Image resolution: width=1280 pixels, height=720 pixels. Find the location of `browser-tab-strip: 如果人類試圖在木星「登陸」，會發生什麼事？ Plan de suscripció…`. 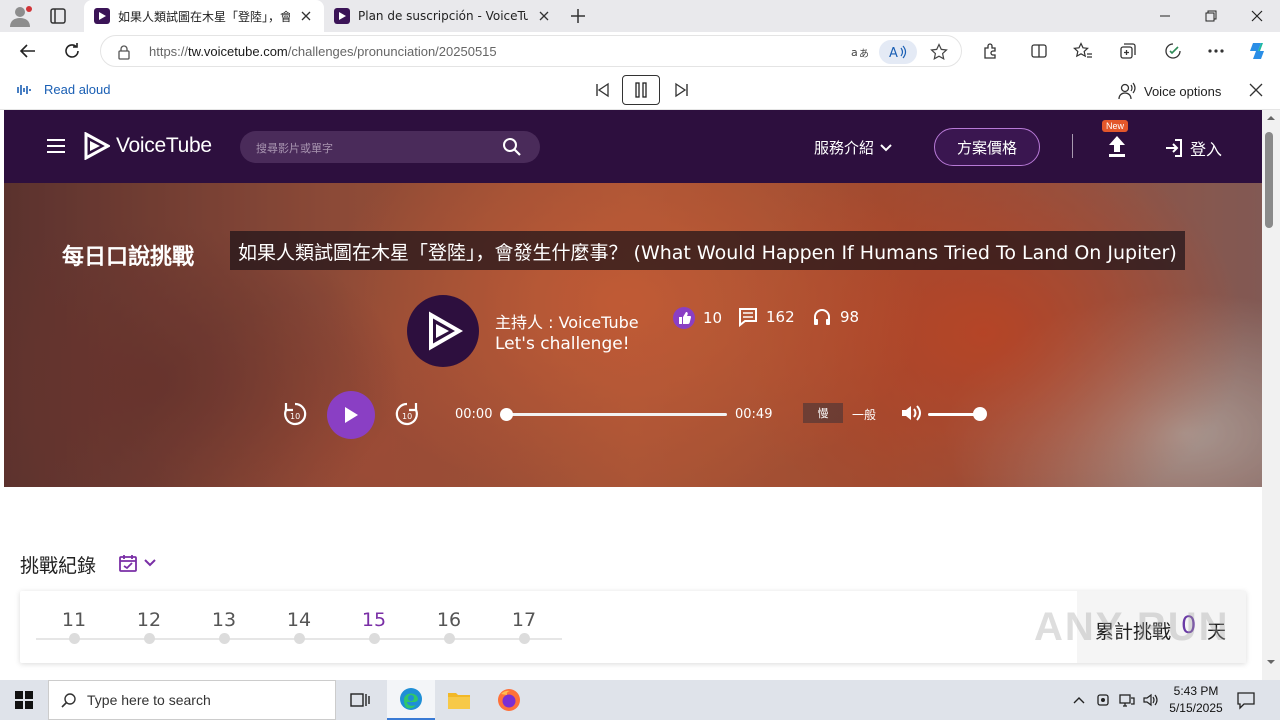

browser-tab-strip: 如果人類試圖在木星「登陸」，會發生什麼事？ Plan de suscripció… is located at coordinates (640, 16).